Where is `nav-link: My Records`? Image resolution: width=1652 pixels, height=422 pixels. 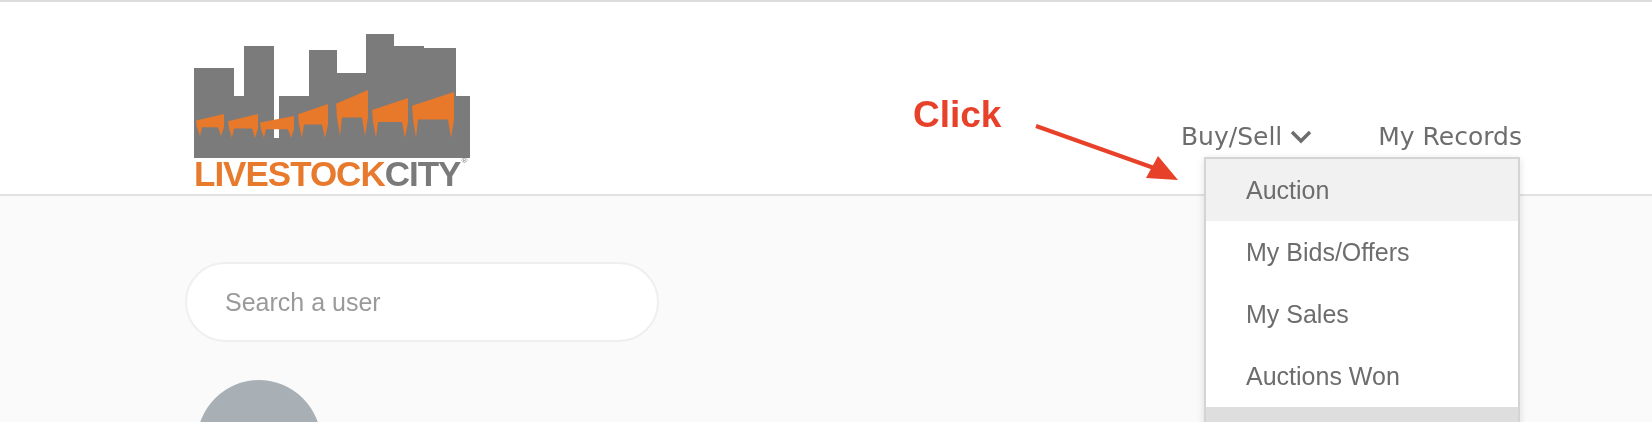
nav-link: My Records is located at coordinates (1450, 136).